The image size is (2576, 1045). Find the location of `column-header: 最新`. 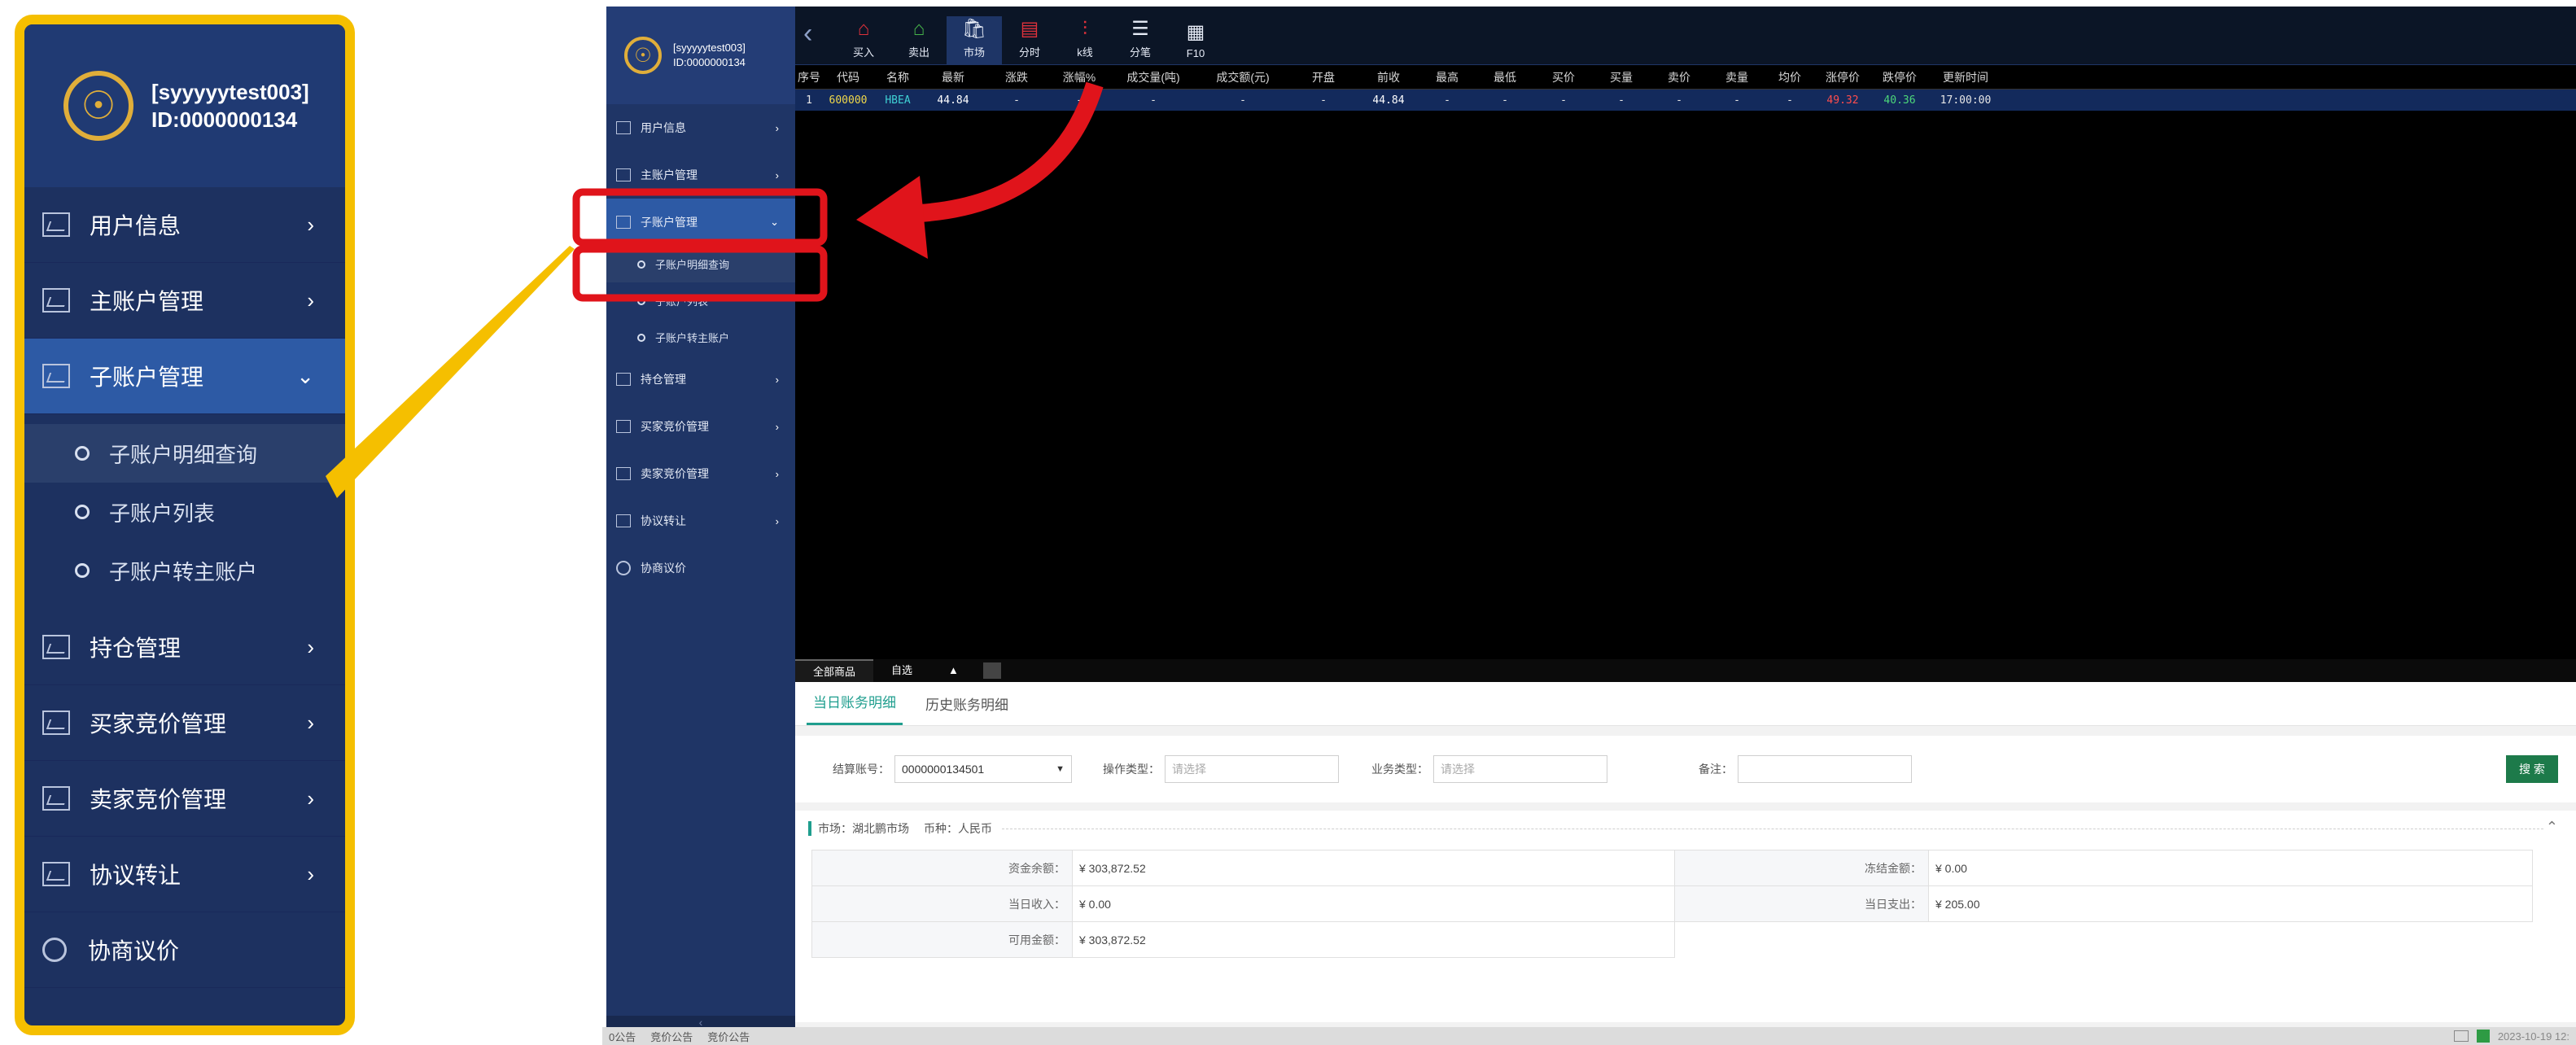

column-header: 最新 is located at coordinates (953, 77).